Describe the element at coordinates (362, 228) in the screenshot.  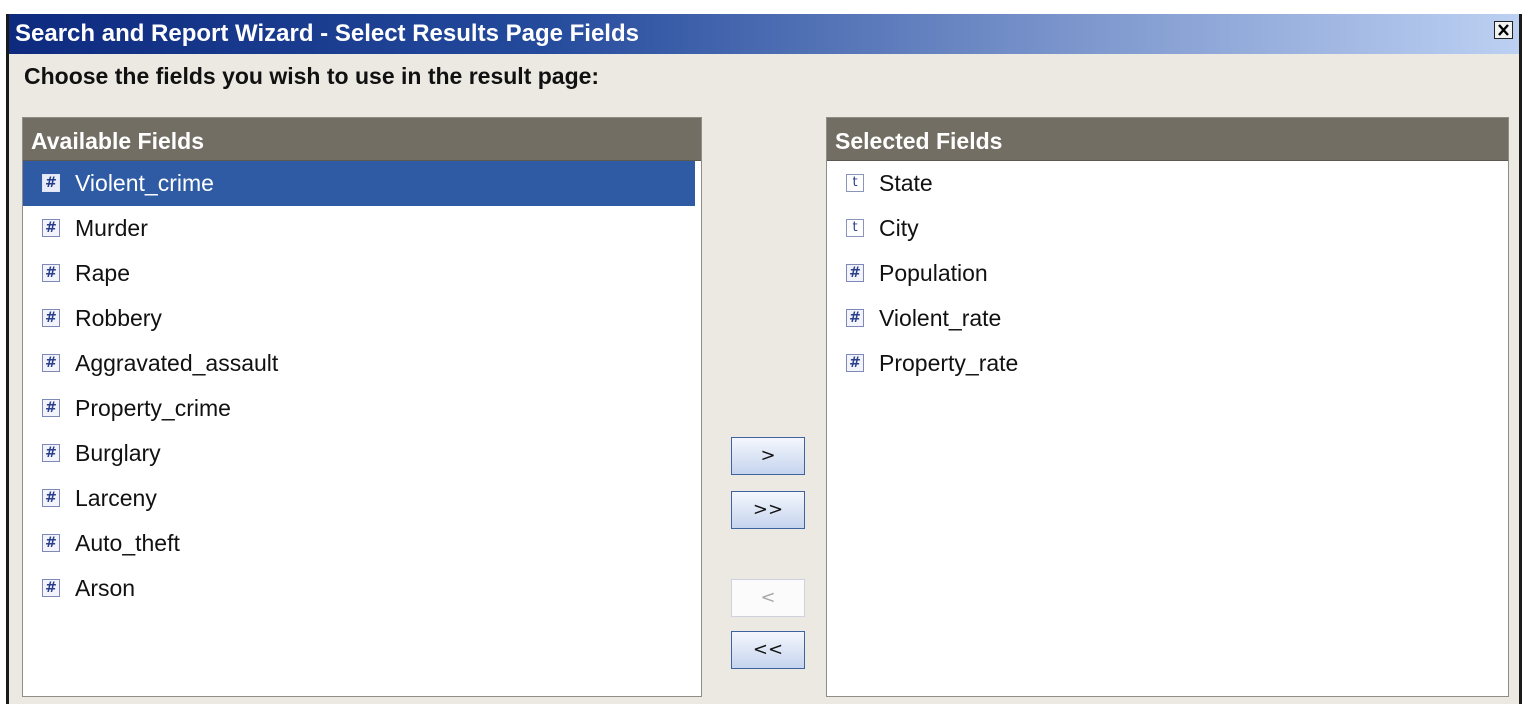
I see `list-item: # Murder` at that location.